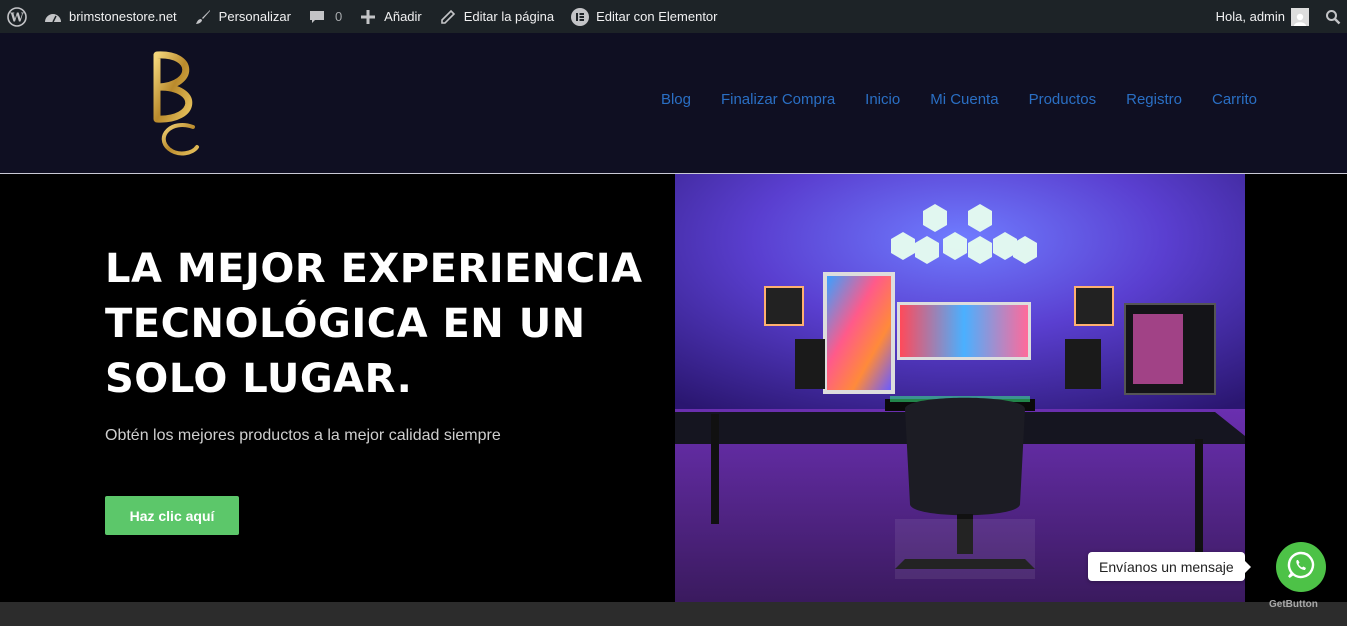 The image size is (1347, 626). What do you see at coordinates (1234, 99) in the screenshot?
I see `nav-carrito: Carrito` at bounding box center [1234, 99].